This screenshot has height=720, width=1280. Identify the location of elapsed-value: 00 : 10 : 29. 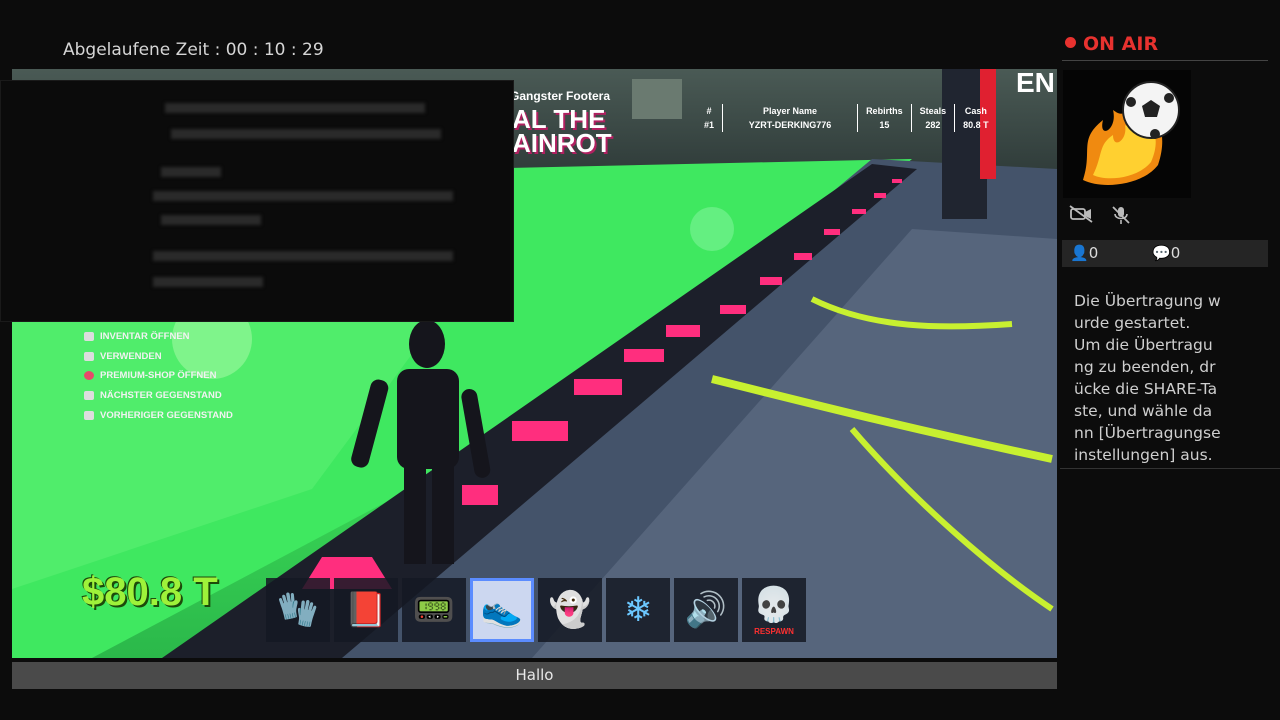
(274, 50).